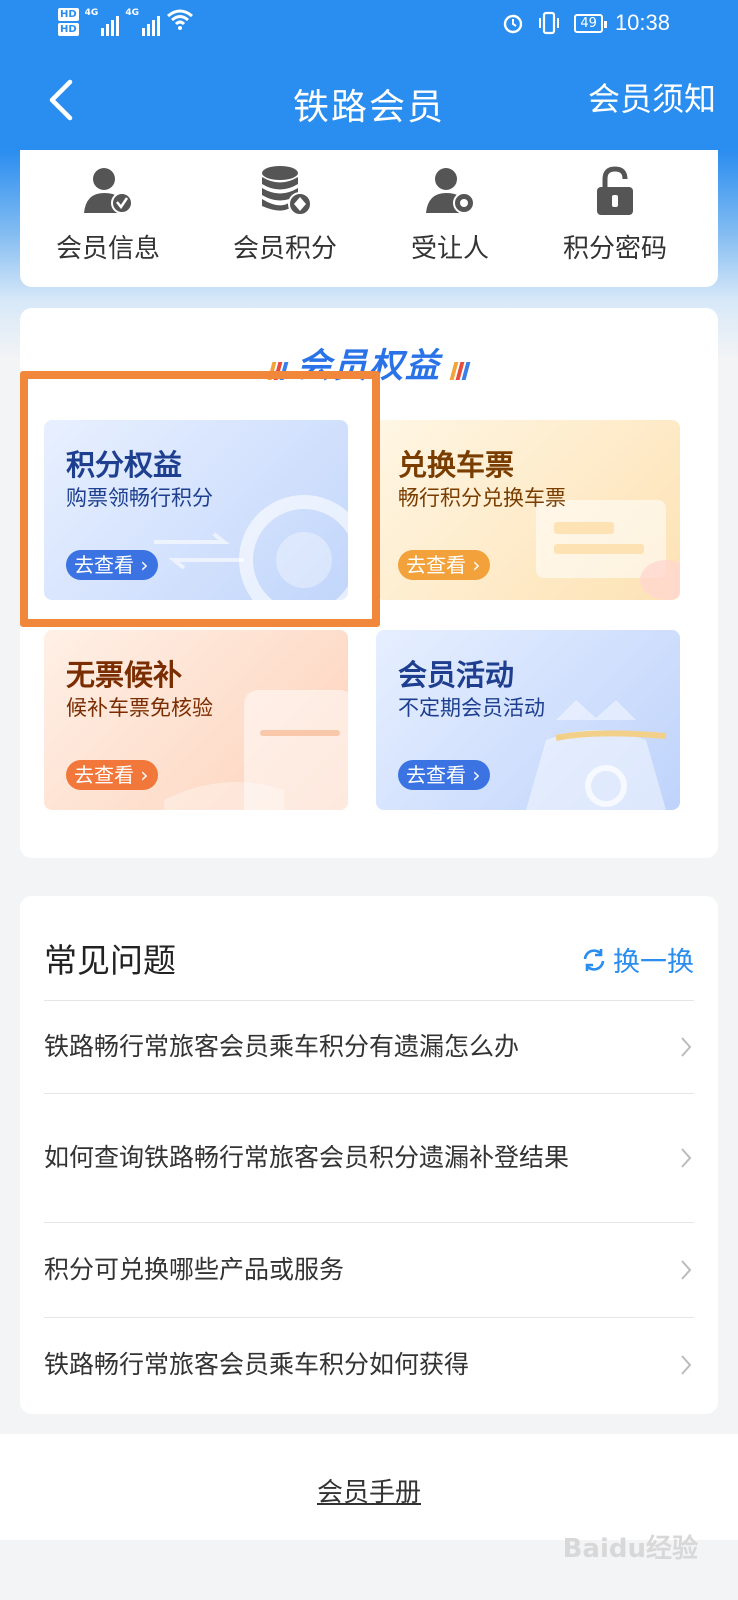 The image size is (738, 1600). What do you see at coordinates (284, 249) in the screenshot?
I see `quick-menu-label: 会员积分` at bounding box center [284, 249].